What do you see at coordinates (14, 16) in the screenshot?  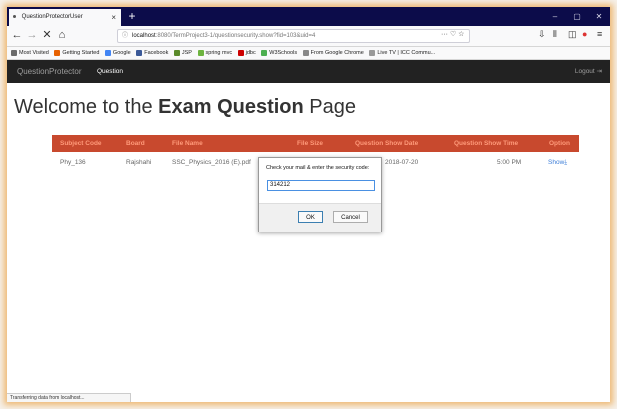 I see `tab-favicon-icon` at bounding box center [14, 16].